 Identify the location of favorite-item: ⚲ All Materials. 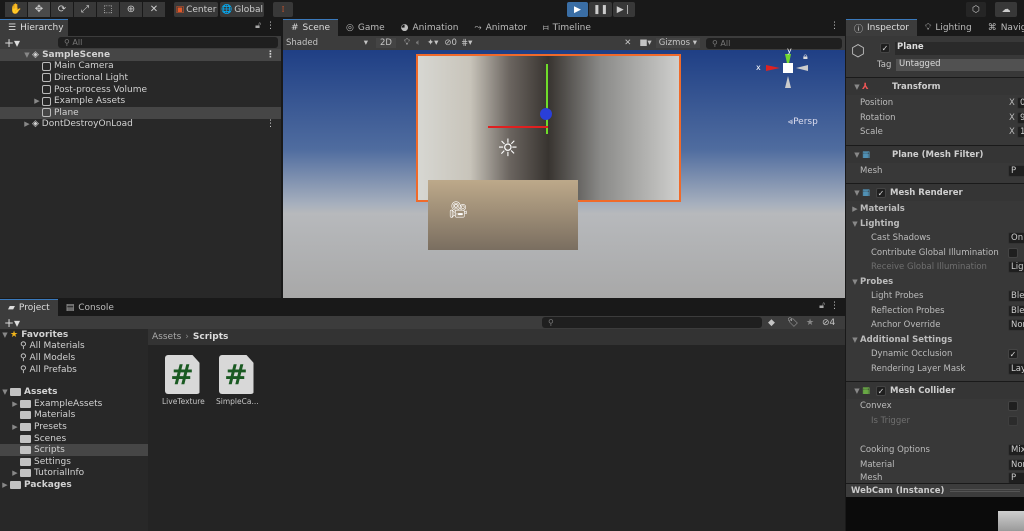
(74, 347).